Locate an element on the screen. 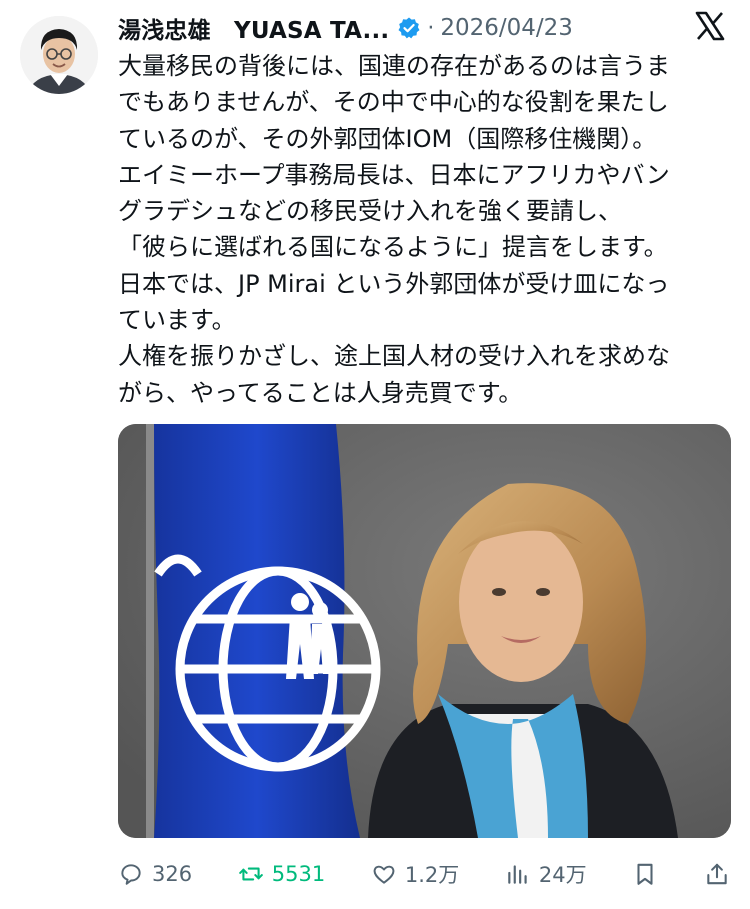  action-bar: 326 5531 1.2万 24万 is located at coordinates (424, 874).